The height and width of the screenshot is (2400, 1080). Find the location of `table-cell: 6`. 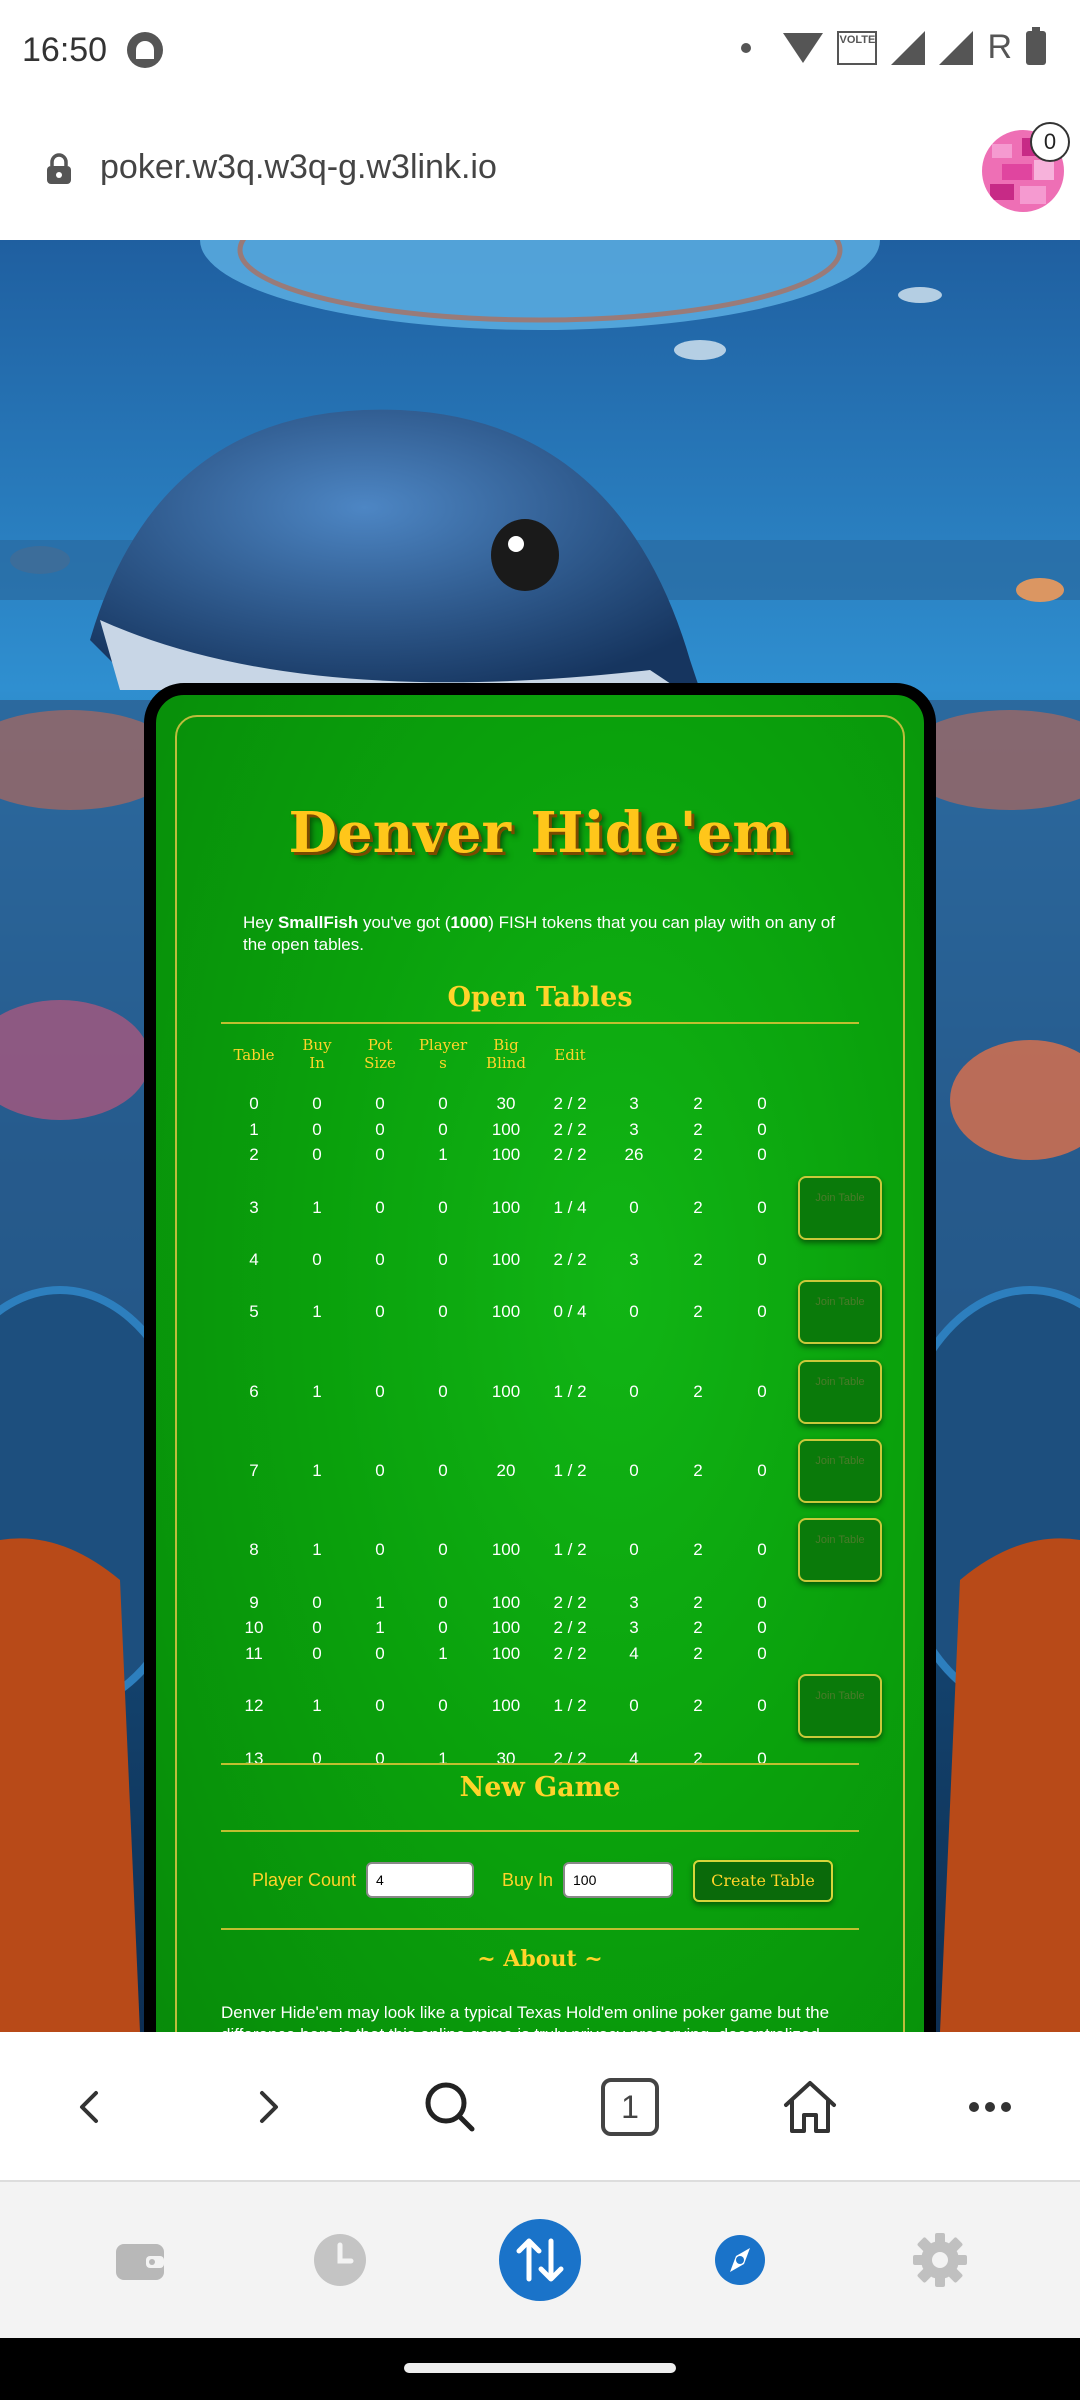

table-cell: 6 is located at coordinates (254, 1391).